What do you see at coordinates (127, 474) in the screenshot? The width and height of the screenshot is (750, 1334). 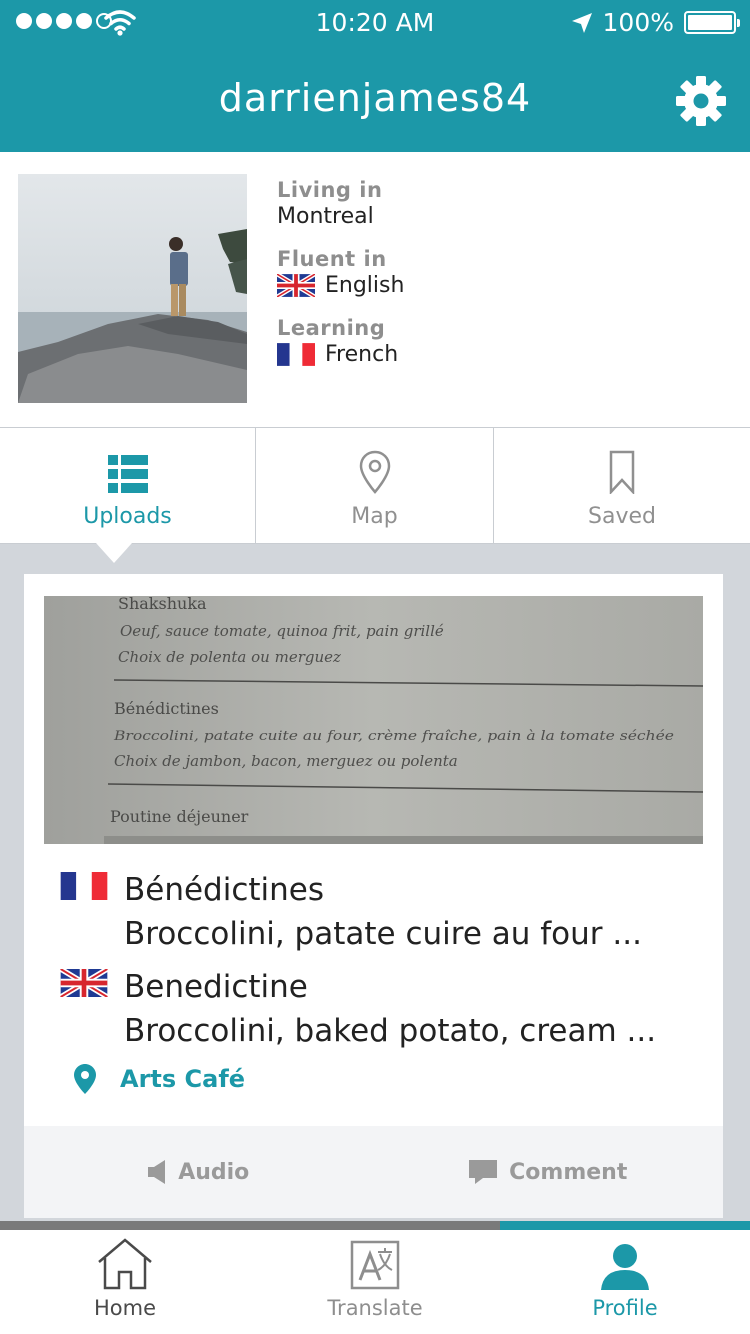 I see `list-icon` at bounding box center [127, 474].